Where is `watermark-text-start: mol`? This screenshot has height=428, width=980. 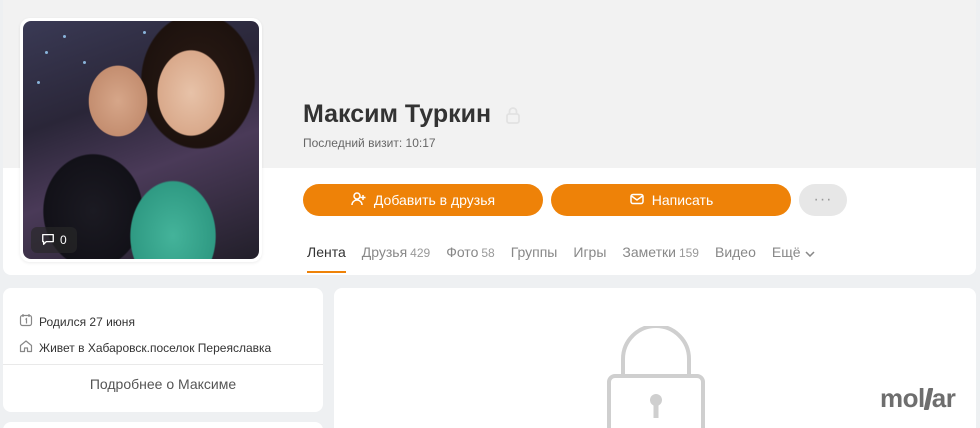
watermark-text-start: mol is located at coordinates (902, 398).